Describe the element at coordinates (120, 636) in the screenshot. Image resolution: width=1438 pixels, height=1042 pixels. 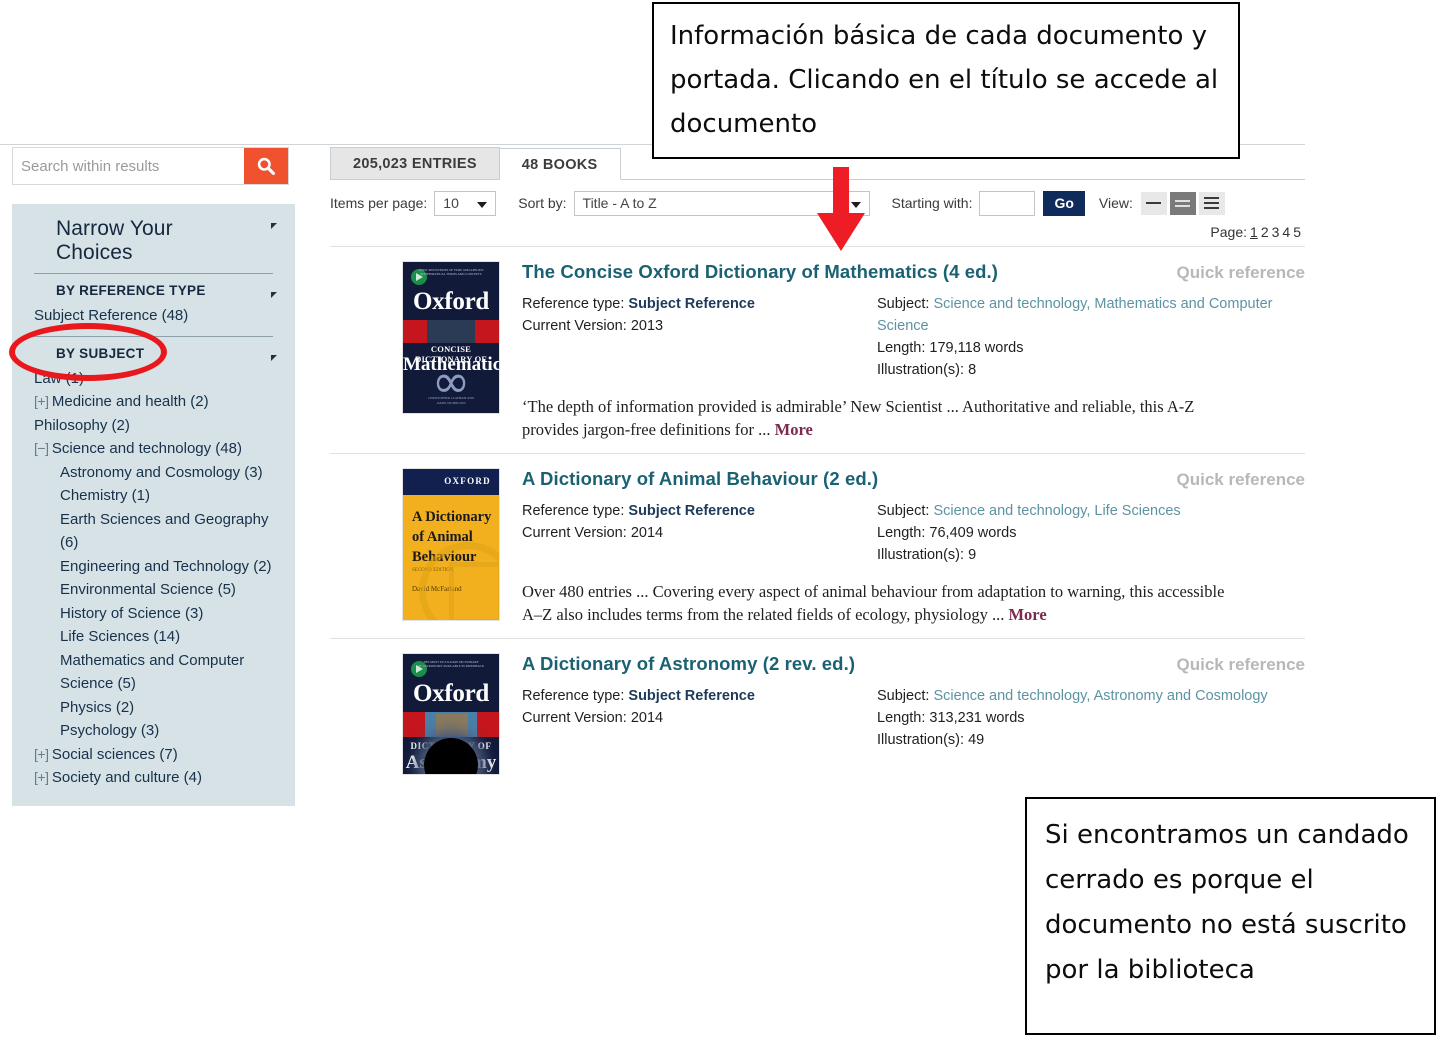
I see `facet-item-label: Life Sciences (14)` at that location.